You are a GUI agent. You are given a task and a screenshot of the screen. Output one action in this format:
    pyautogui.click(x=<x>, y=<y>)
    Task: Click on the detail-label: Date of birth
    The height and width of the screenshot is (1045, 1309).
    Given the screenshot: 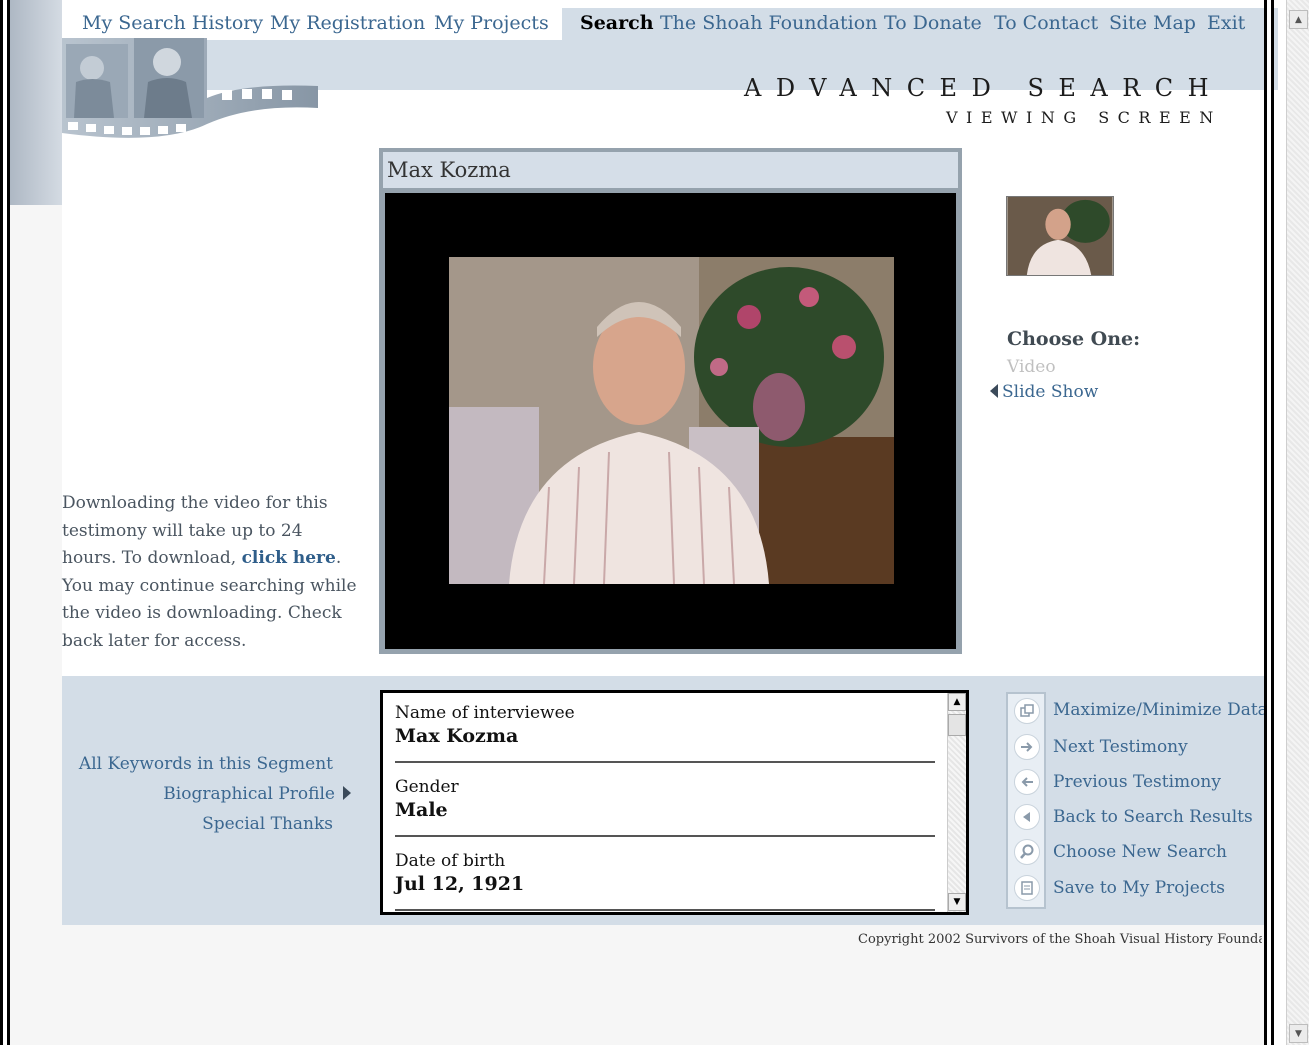 What is the action you would take?
    pyautogui.click(x=450, y=861)
    